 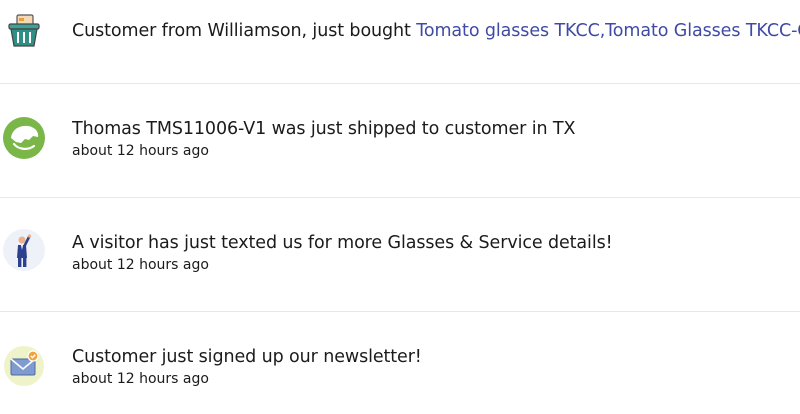 I want to click on notification-message: Customer just signed up our newsletter!, so click(x=247, y=357).